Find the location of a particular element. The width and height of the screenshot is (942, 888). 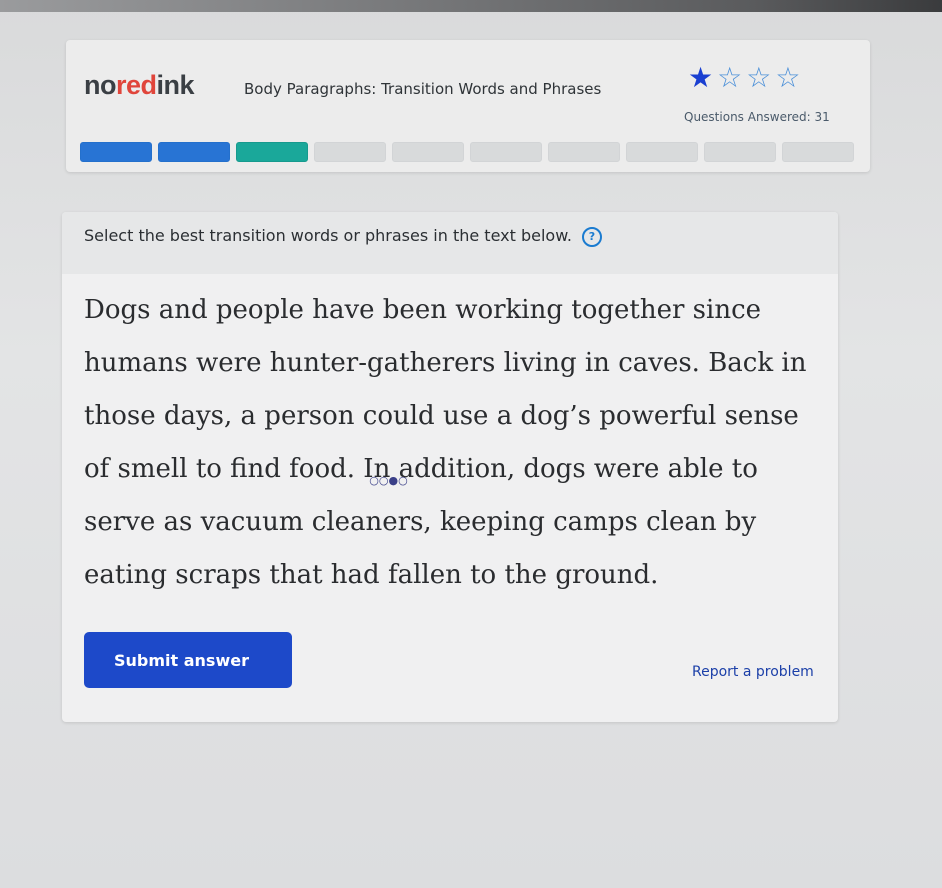

logo-part-no: no is located at coordinates (100, 85).